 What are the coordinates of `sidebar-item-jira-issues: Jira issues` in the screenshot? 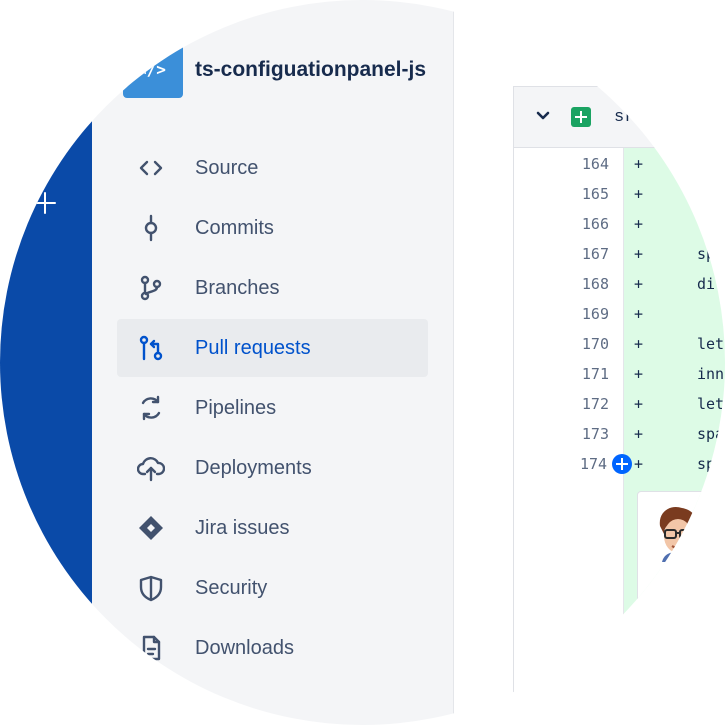 It's located at (272, 528).